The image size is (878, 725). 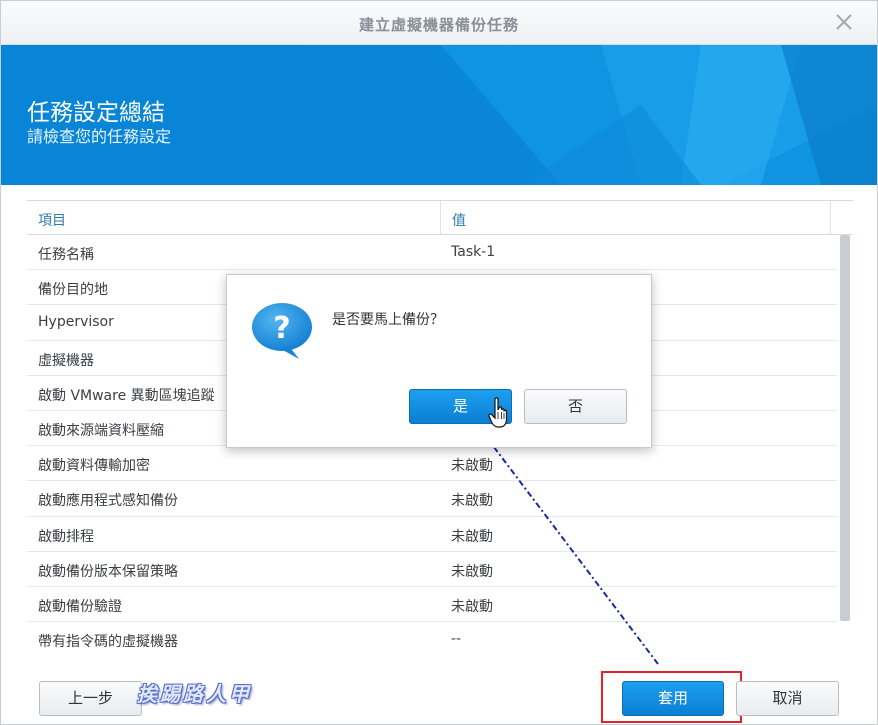 I want to click on table-header: 項目 值, so click(x=440, y=217).